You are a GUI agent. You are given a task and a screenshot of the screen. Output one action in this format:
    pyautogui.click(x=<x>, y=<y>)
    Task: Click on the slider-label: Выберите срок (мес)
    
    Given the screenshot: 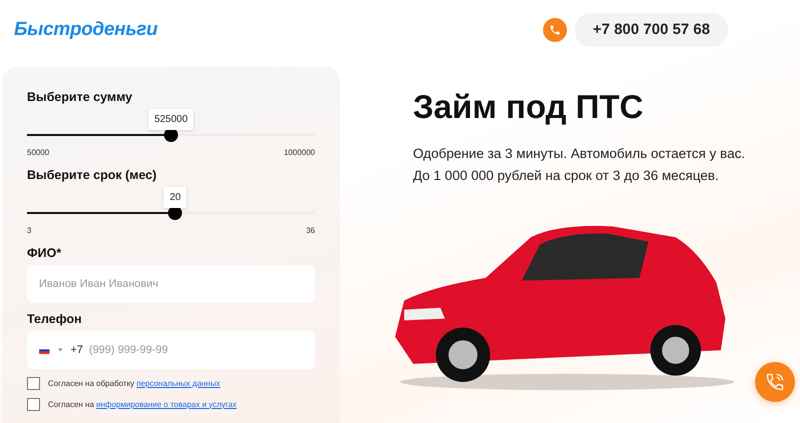 What is the action you would take?
    pyautogui.click(x=92, y=175)
    